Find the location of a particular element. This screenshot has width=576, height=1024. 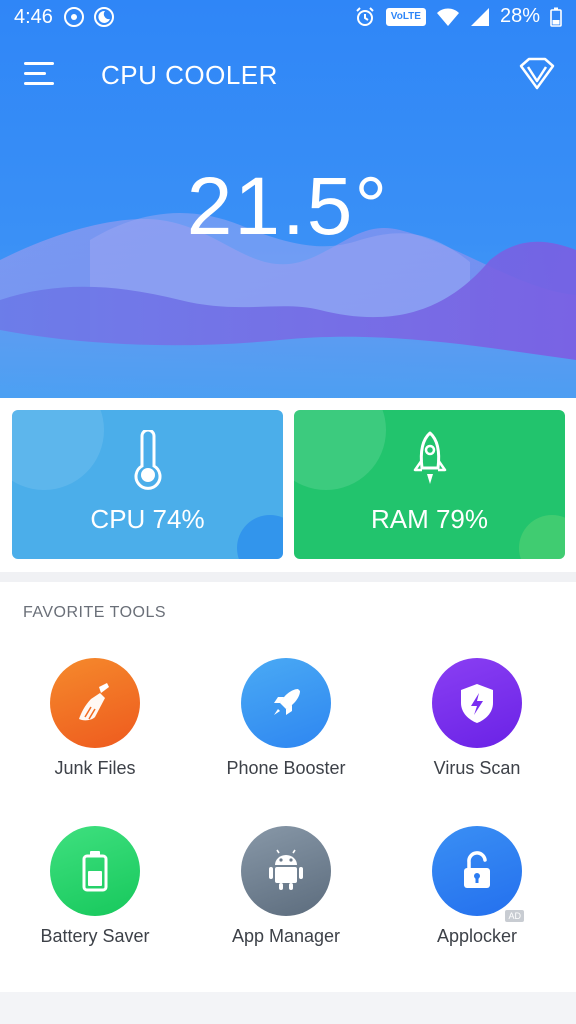

volte-badge: VoLTE is located at coordinates (405, 16).